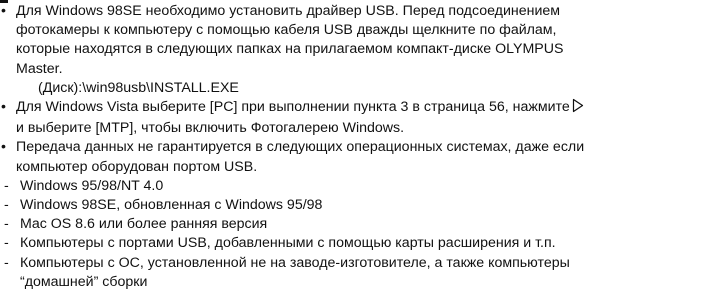 The image size is (715, 303). What do you see at coordinates (138, 87) in the screenshot?
I see `installer-path: (Диск):\win98usb\INSTALL.EXE` at bounding box center [138, 87].